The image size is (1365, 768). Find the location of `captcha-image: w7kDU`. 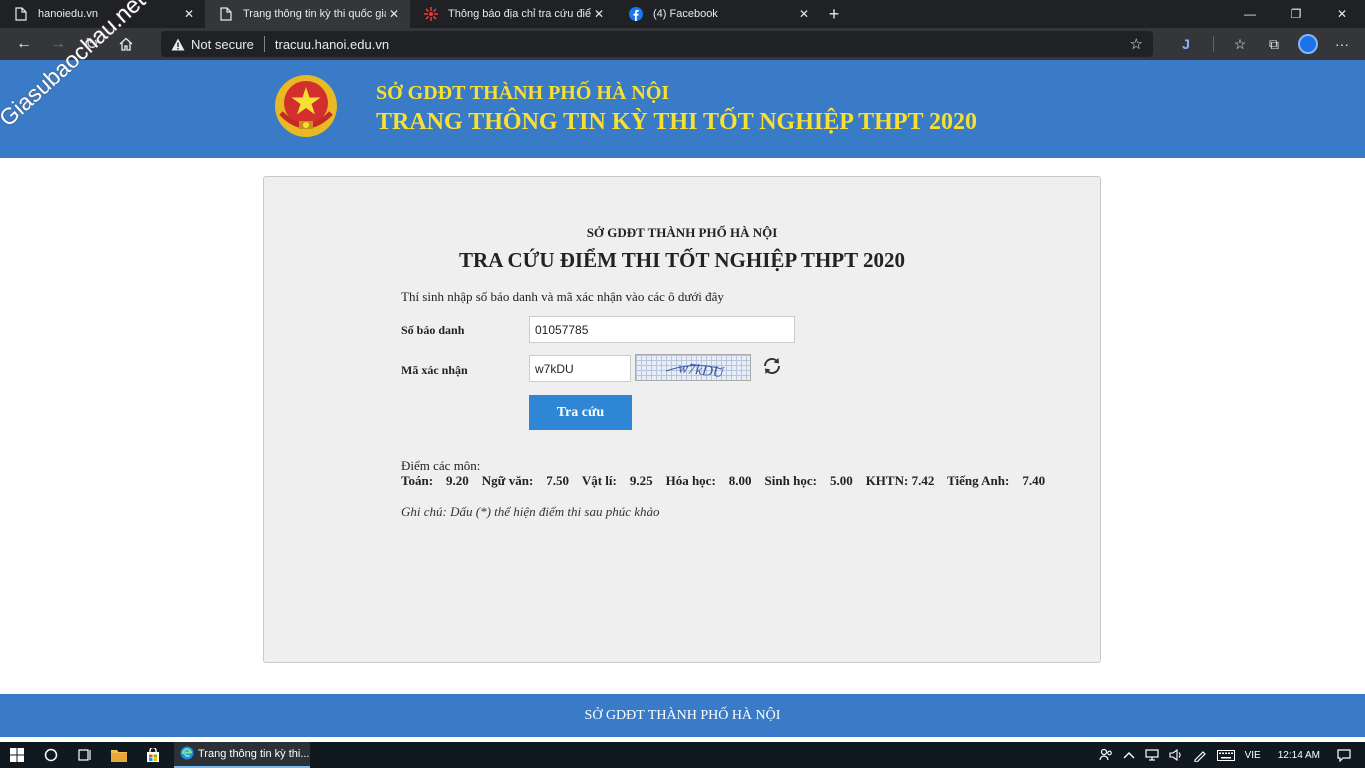

captcha-image: w7kDU is located at coordinates (693, 367).